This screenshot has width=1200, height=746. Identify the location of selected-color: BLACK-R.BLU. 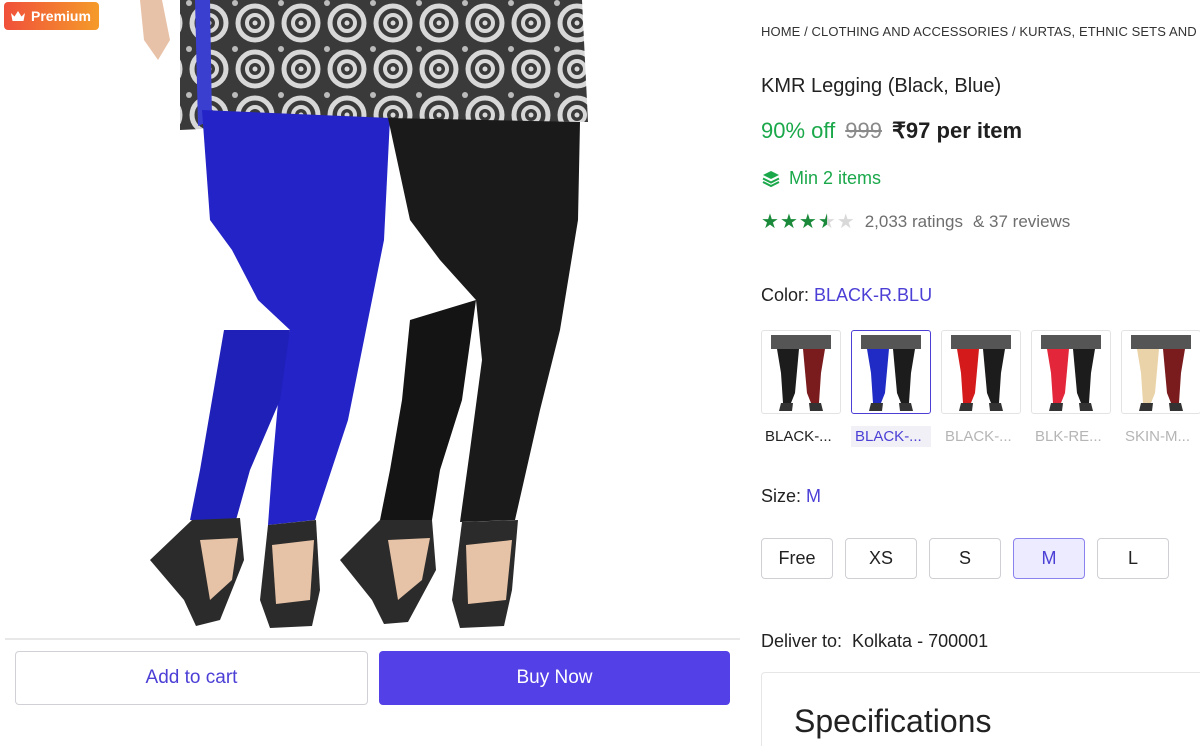
(873, 295).